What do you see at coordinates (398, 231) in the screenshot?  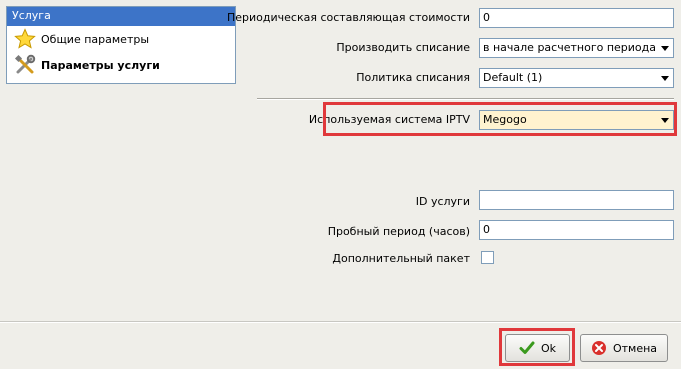 I see `trial-period-label: Пробный период (часов)` at bounding box center [398, 231].